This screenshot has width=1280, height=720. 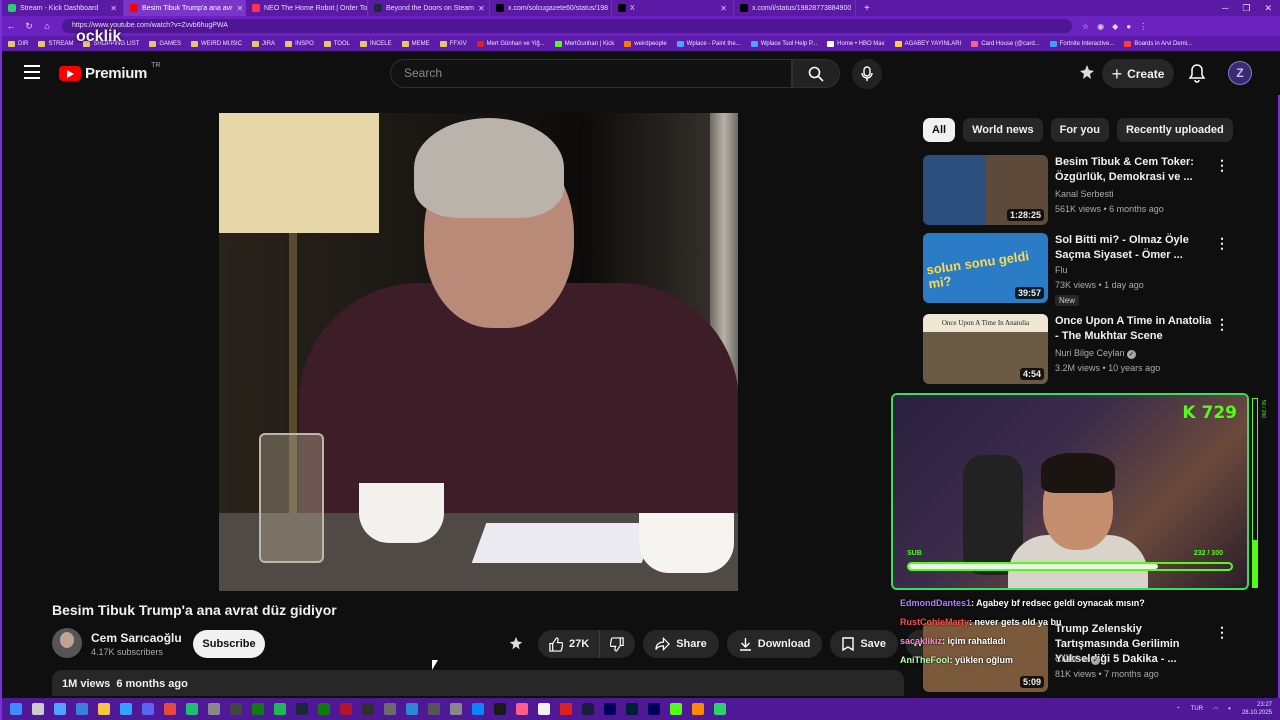 What do you see at coordinates (18, 43) in the screenshot?
I see `bookmark: DIR` at bounding box center [18, 43].